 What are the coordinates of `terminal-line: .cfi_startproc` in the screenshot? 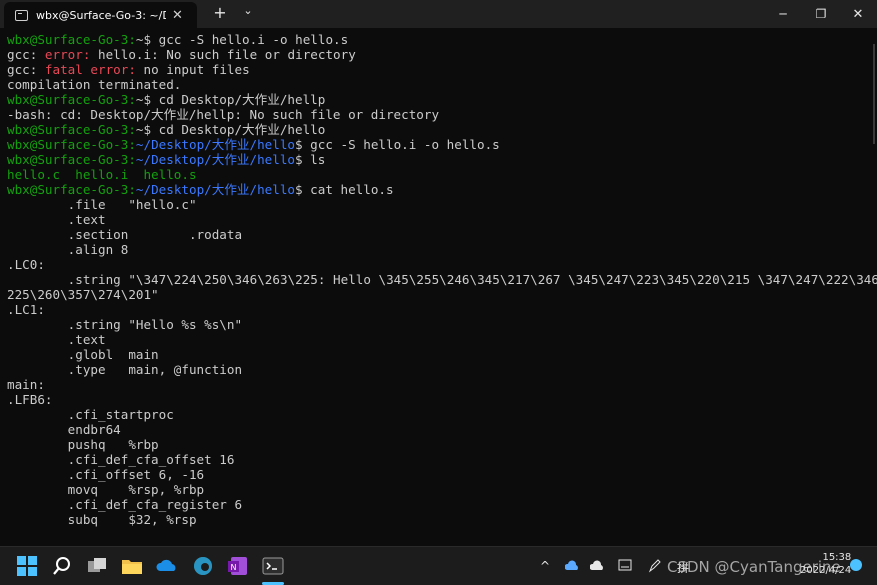 It's located at (90, 414).